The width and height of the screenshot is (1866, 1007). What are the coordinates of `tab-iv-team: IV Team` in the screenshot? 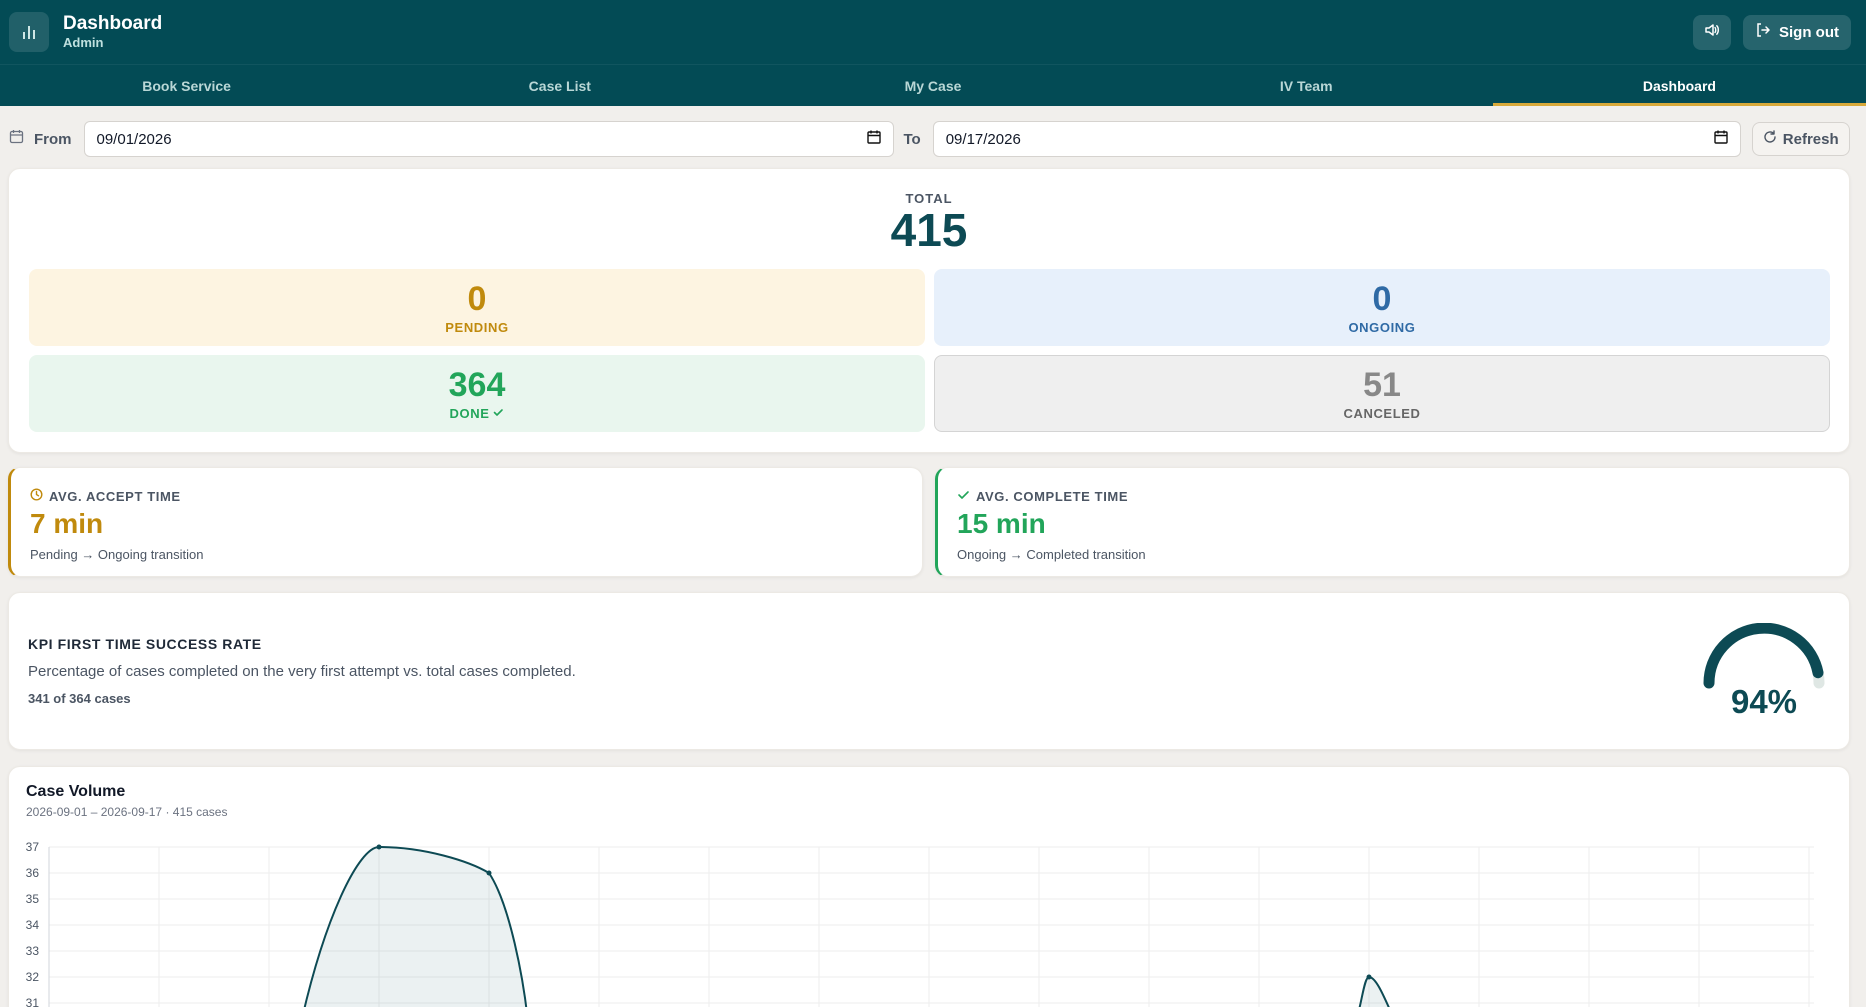 It's located at (1306, 85).